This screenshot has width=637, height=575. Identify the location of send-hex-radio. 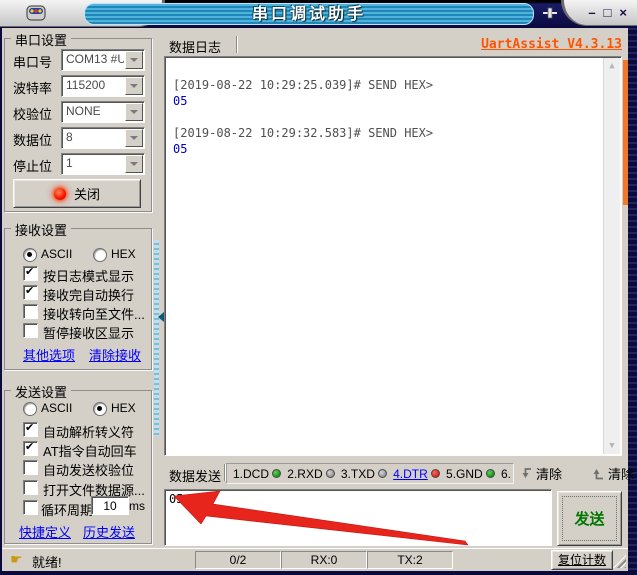
(100, 409).